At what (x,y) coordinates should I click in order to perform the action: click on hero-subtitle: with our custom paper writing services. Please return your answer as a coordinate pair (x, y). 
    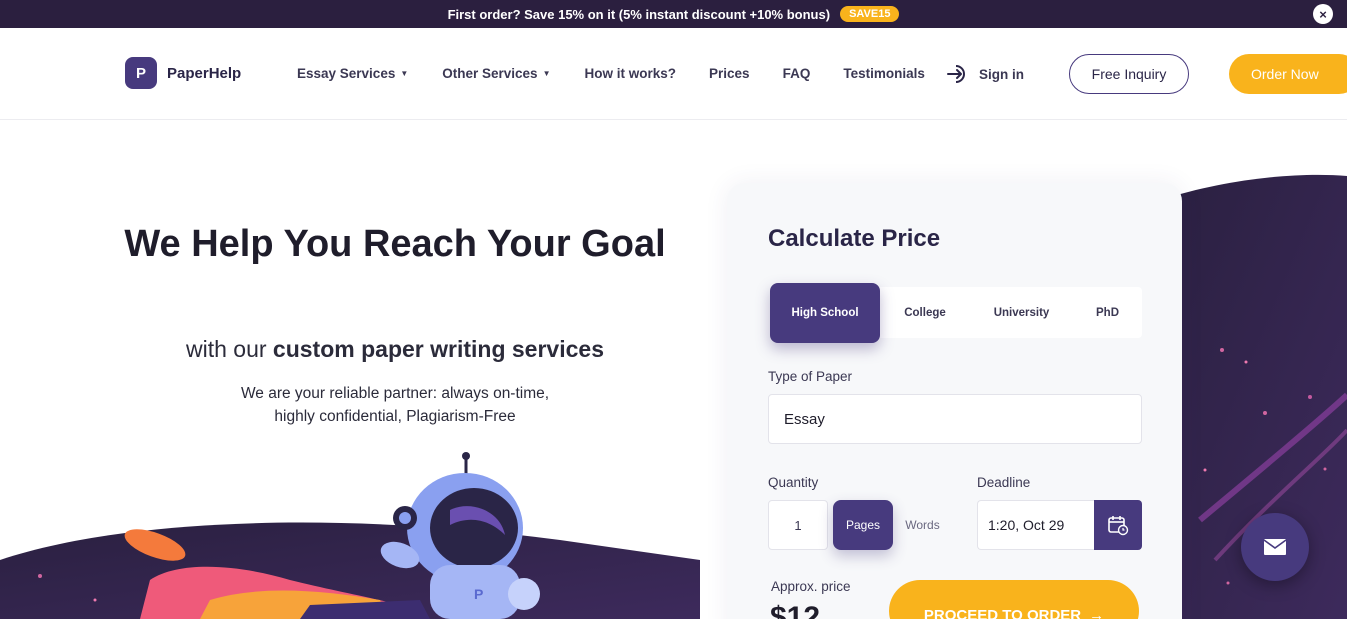
    Looking at the image, I should click on (395, 349).